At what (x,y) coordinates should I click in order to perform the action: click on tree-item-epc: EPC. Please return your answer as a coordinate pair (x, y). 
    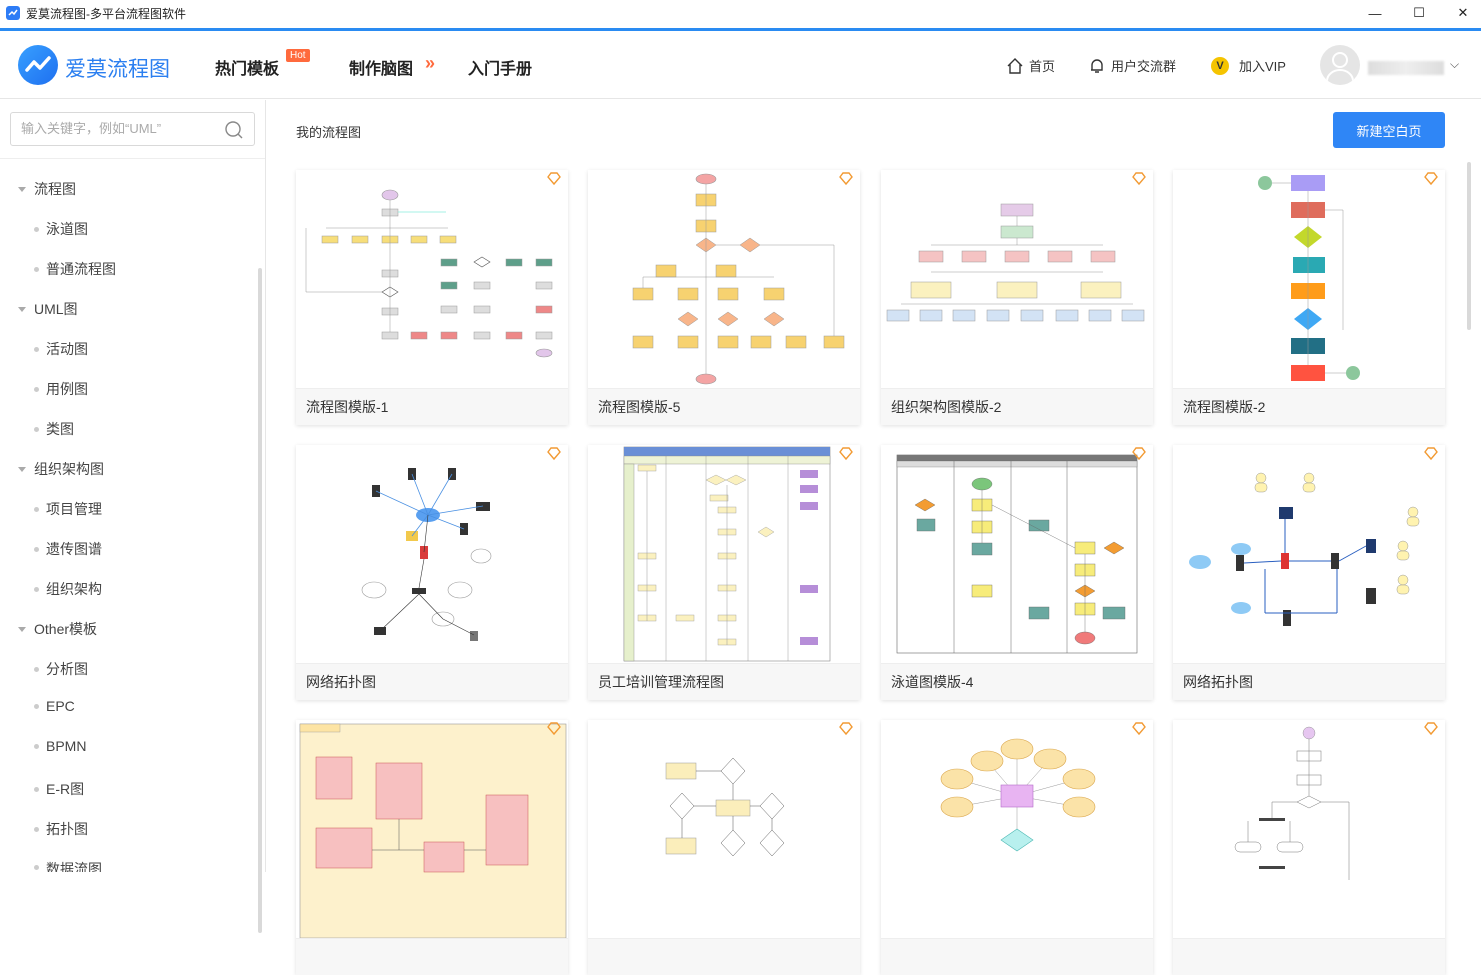
    Looking at the image, I should click on (54, 706).